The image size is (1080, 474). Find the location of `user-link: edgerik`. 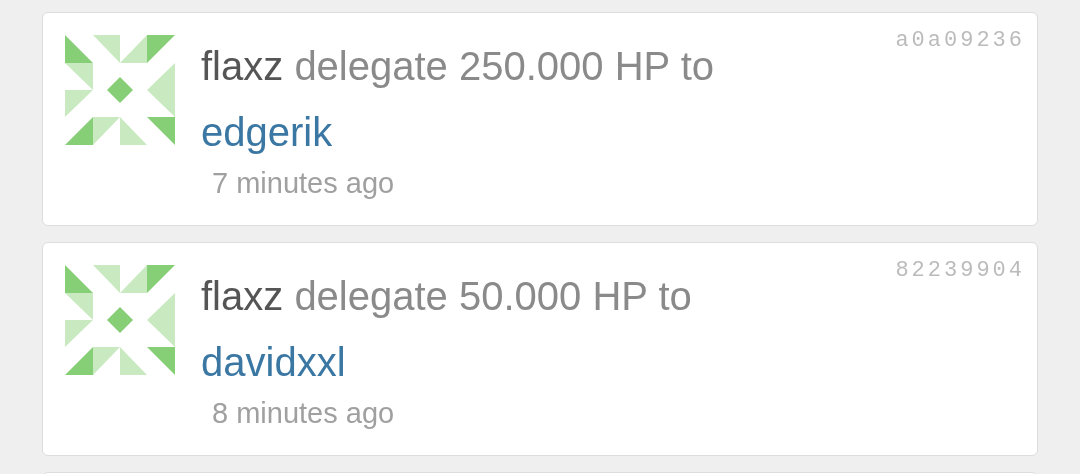

user-link: edgerik is located at coordinates (267, 132).